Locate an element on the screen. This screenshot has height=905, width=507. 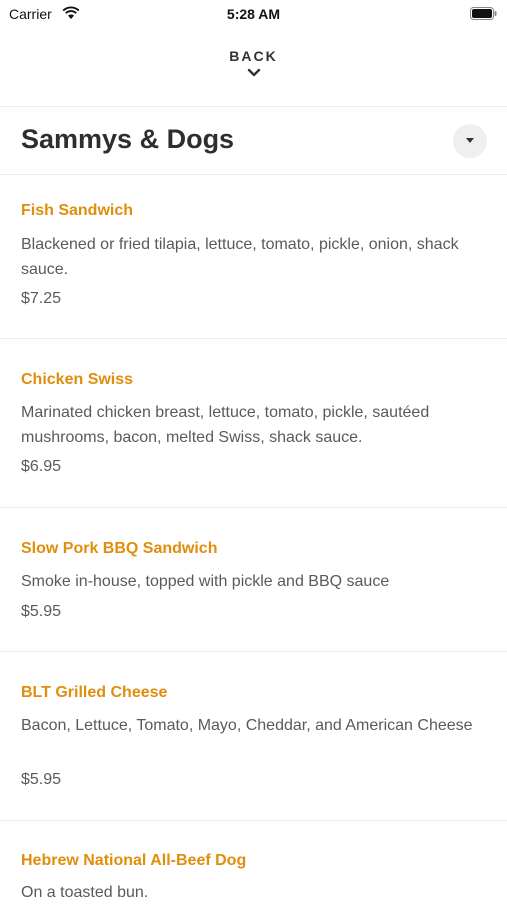
section-toggle-button is located at coordinates (470, 141).